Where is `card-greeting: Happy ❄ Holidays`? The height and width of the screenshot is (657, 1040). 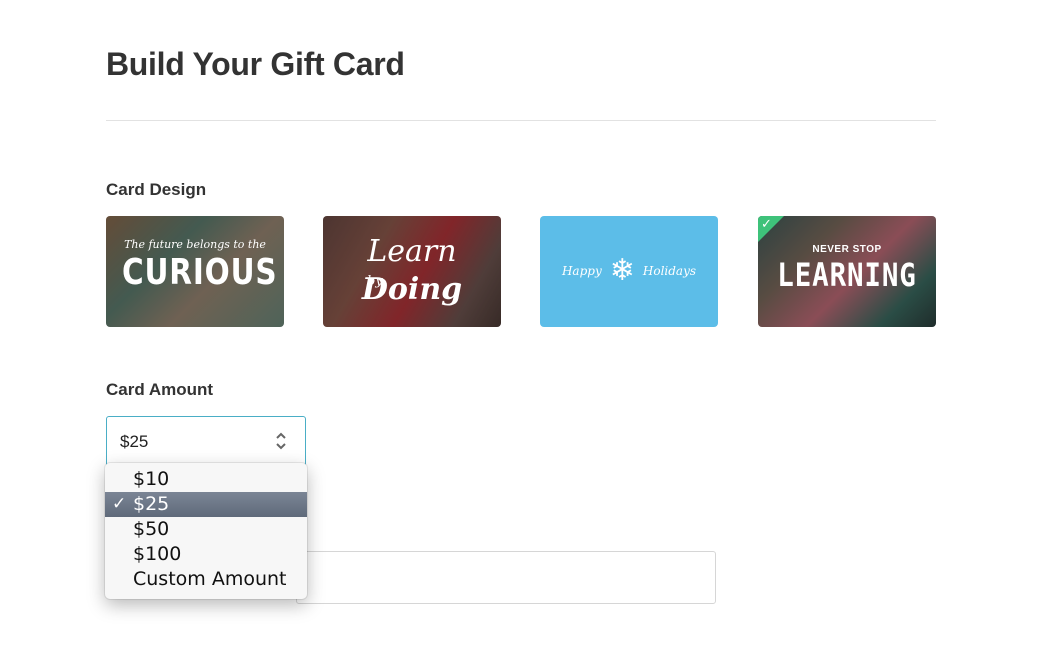
card-greeting: Happy ❄ Holidays is located at coordinates (629, 270).